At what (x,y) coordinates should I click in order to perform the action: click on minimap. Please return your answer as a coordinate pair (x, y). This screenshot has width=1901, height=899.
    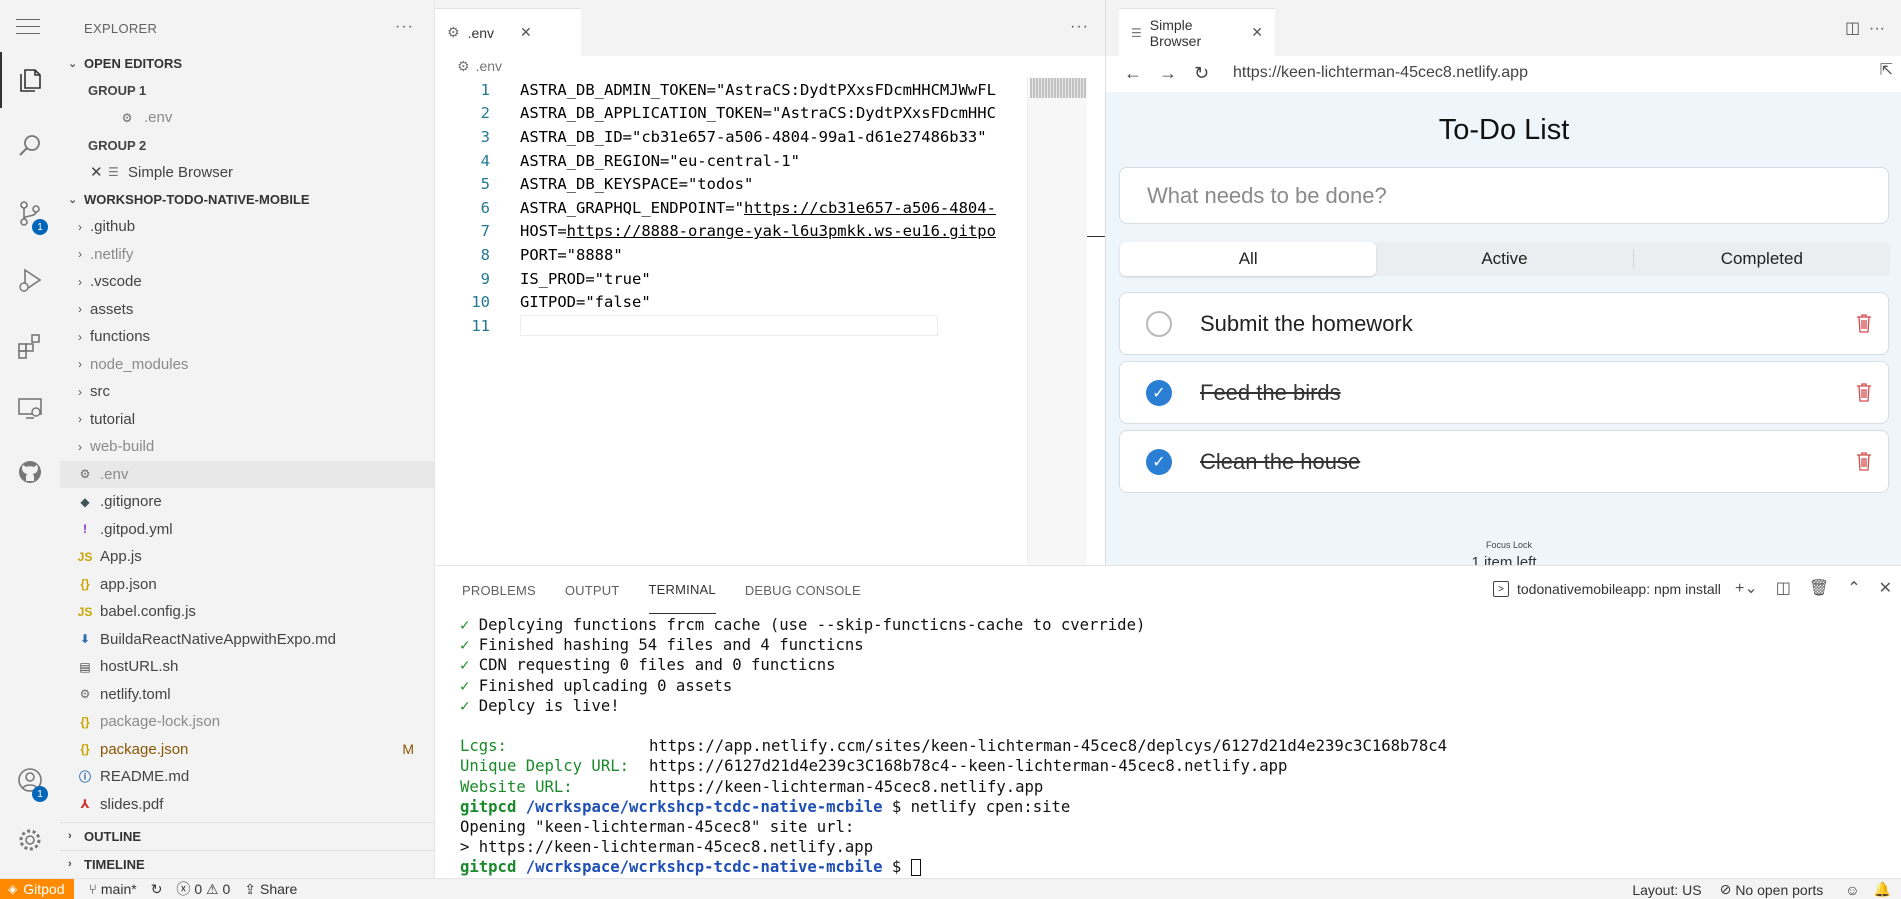
    Looking at the image, I should click on (1057, 321).